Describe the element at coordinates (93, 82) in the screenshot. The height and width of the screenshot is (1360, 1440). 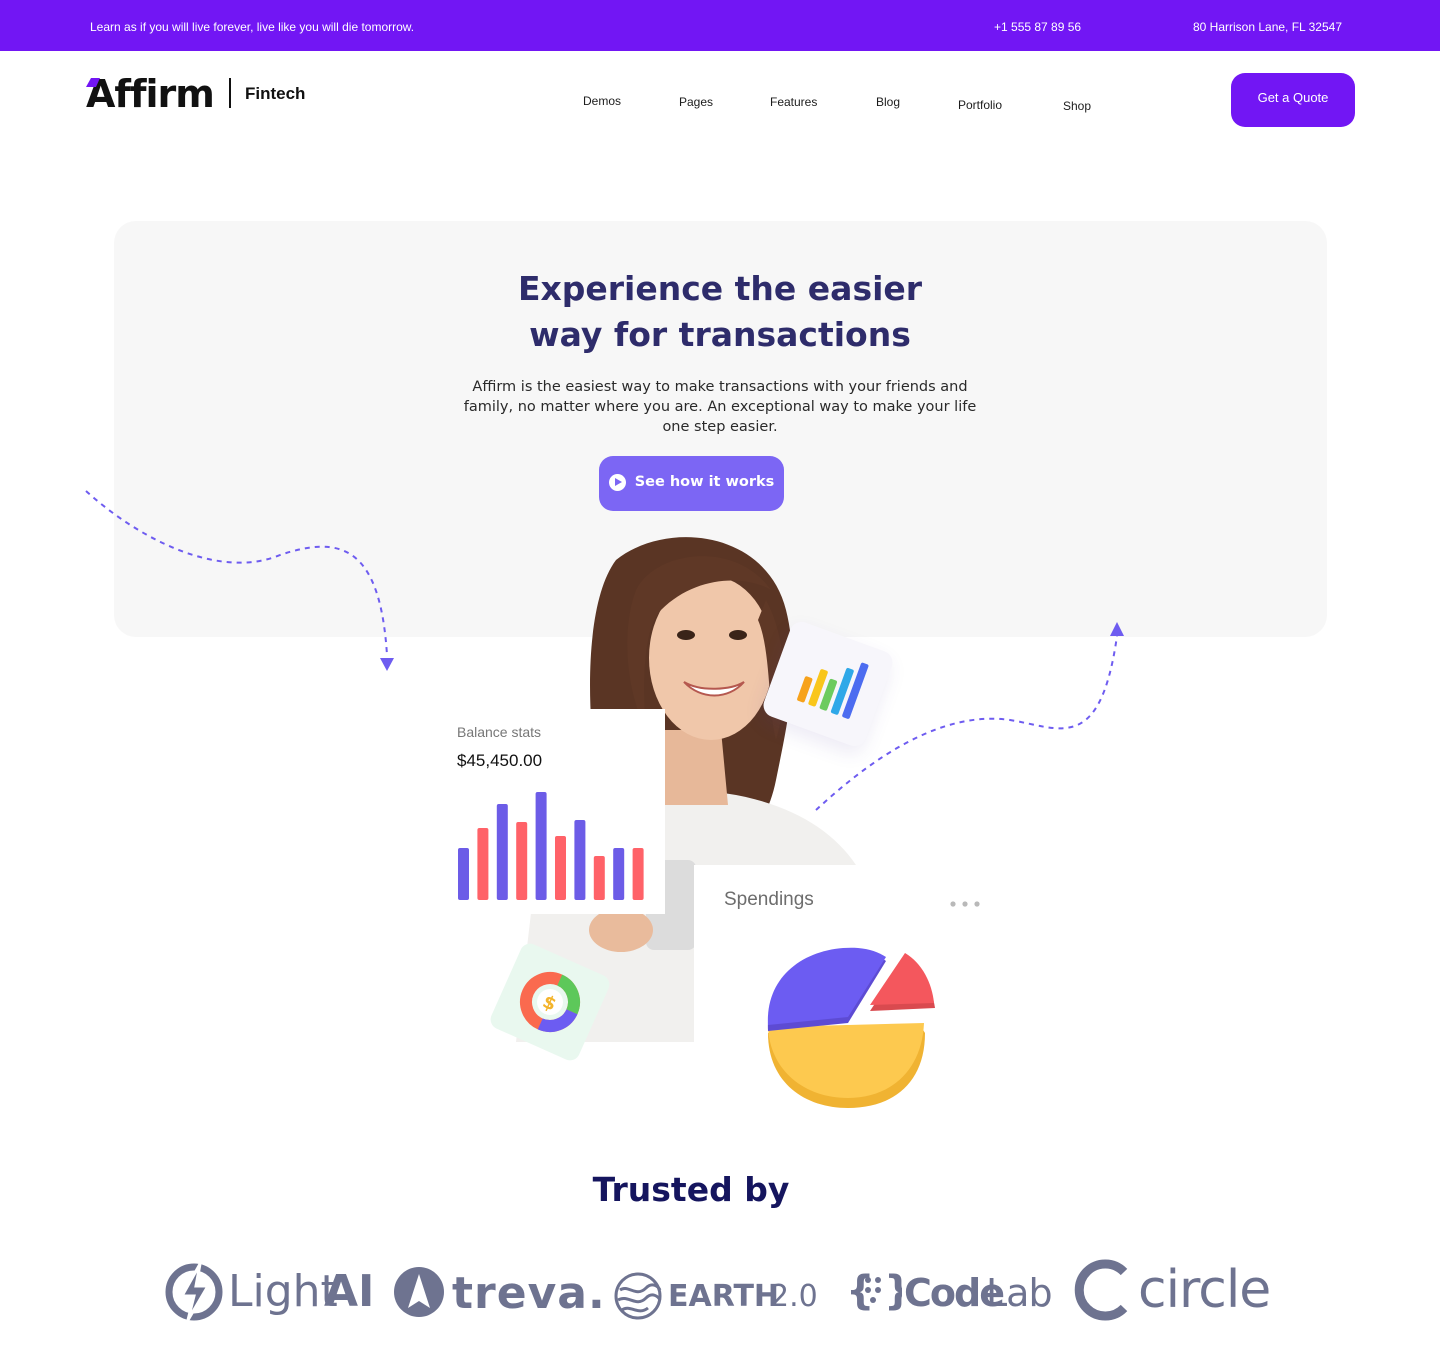
I see `logo-mark-icon` at that location.